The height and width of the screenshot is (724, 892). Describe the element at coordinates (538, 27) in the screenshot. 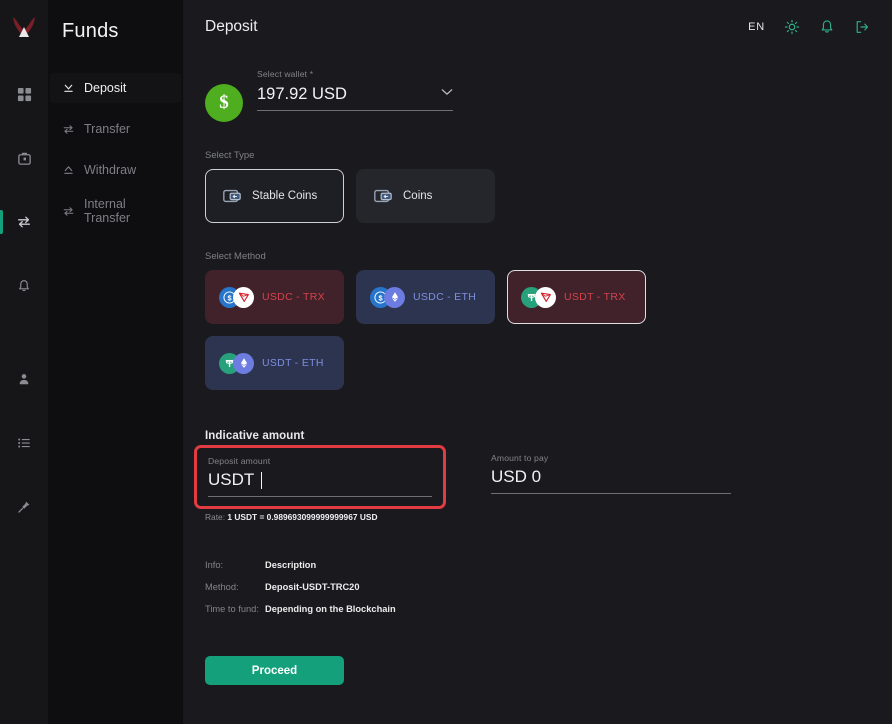

I see `topbar: Deposit EN` at that location.